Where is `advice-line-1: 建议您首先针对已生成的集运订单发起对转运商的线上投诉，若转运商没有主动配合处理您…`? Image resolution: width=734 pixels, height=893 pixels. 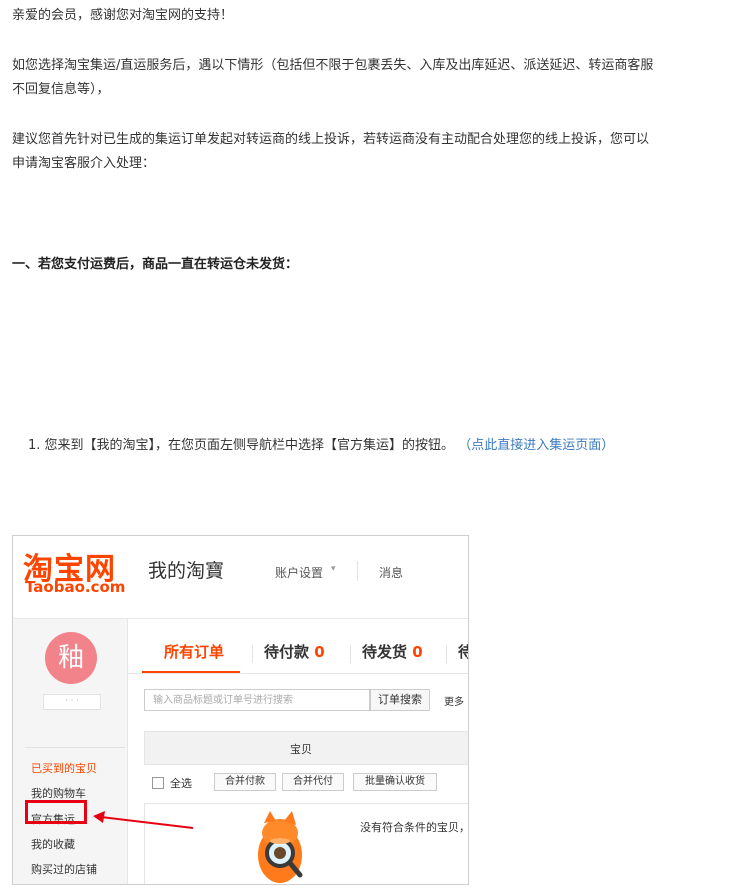
advice-line-1: 建议您首先针对已生成的集运订单发起对转运商的线上投诉，若转运商没有主动配合处理您… is located at coordinates (331, 139).